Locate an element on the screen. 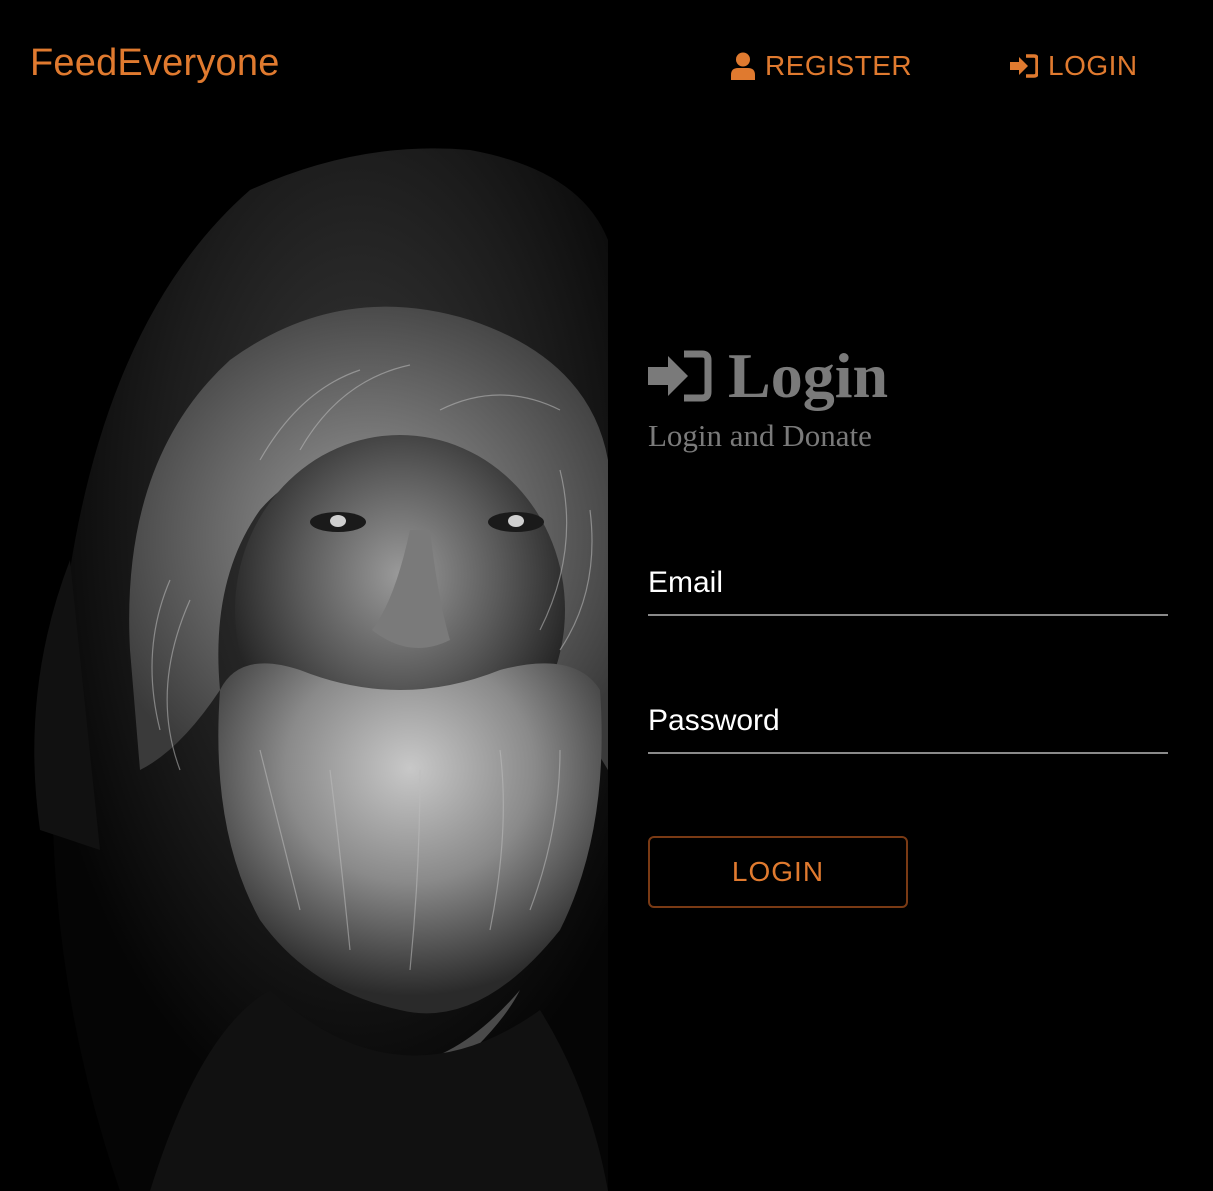 The image size is (1213, 1191). password-input is located at coordinates (910, 727).